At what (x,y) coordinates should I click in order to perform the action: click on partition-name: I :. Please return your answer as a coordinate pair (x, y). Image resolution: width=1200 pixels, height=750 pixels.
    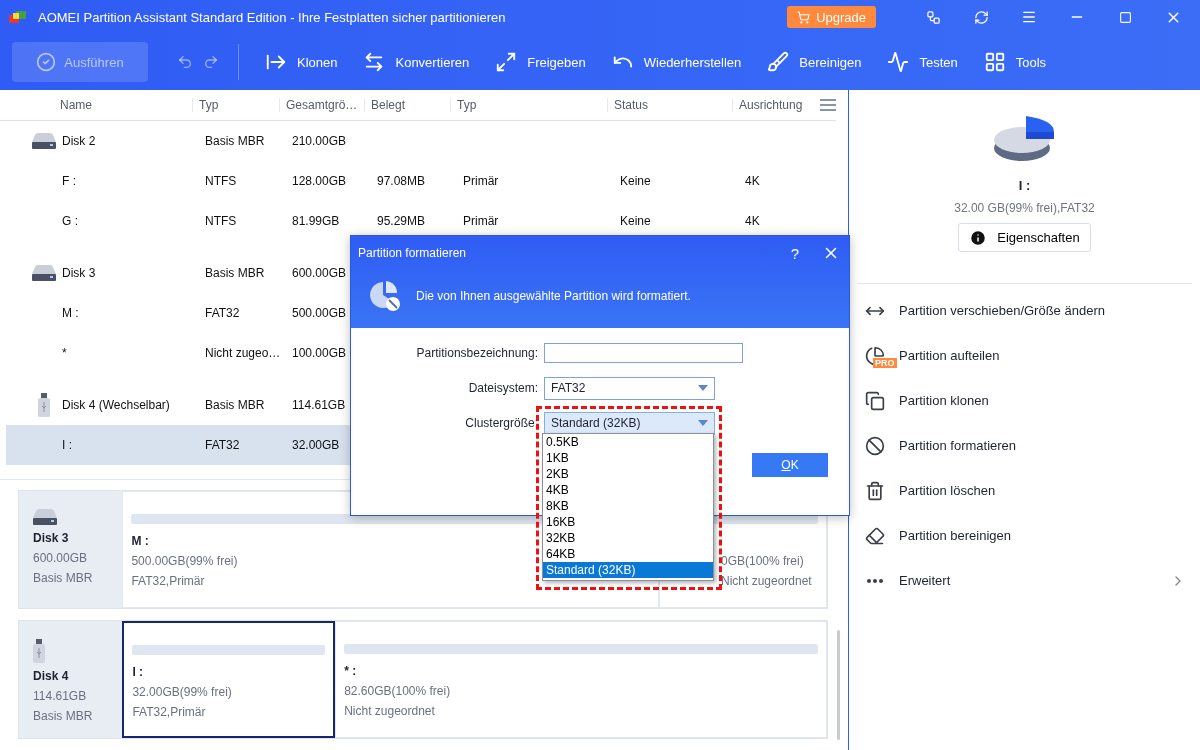
    Looking at the image, I should click on (138, 672).